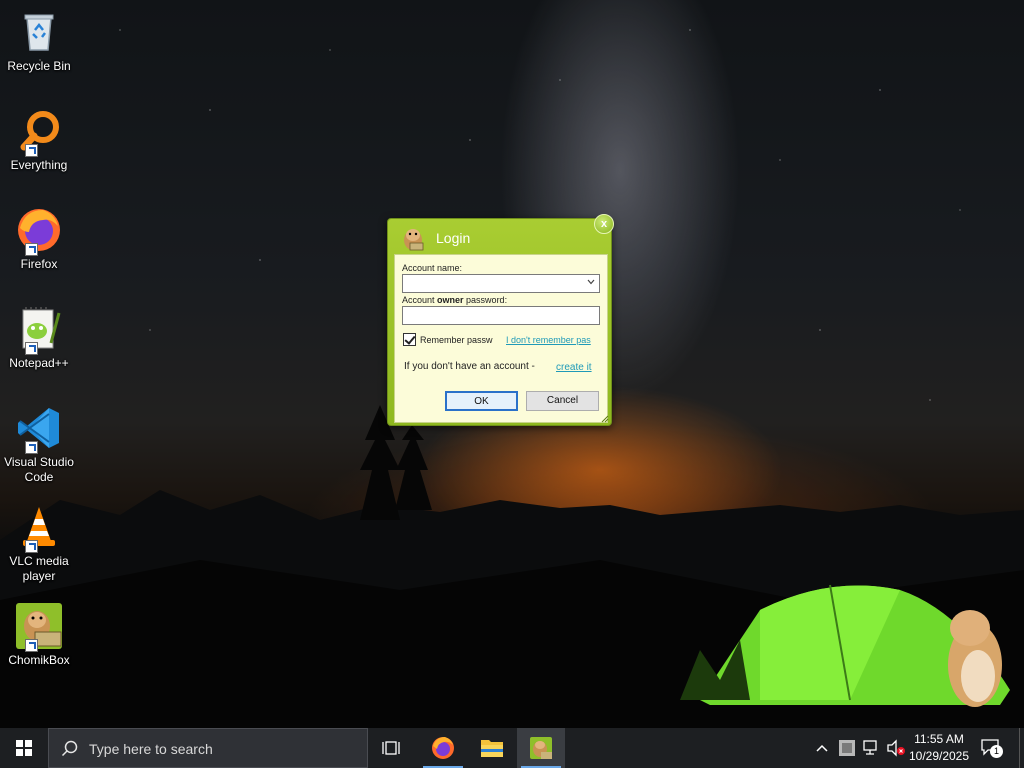  What do you see at coordinates (939, 756) in the screenshot?
I see `clock-date: 10/29/2025` at bounding box center [939, 756].